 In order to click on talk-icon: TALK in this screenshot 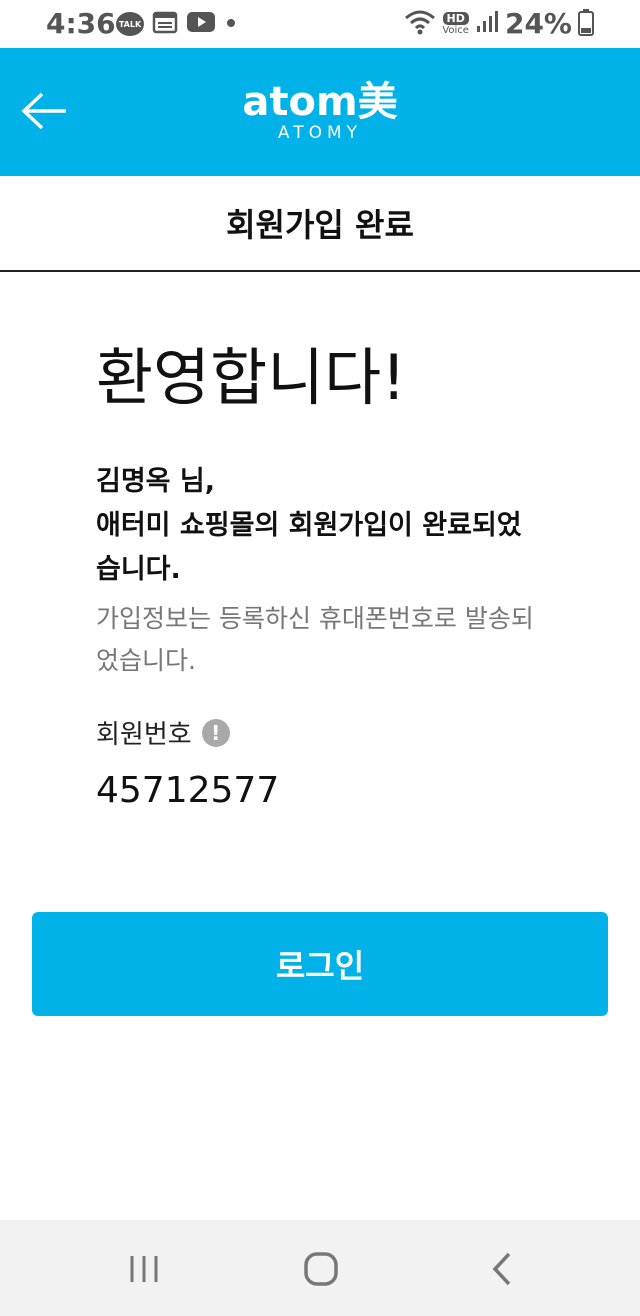, I will do `click(130, 24)`.